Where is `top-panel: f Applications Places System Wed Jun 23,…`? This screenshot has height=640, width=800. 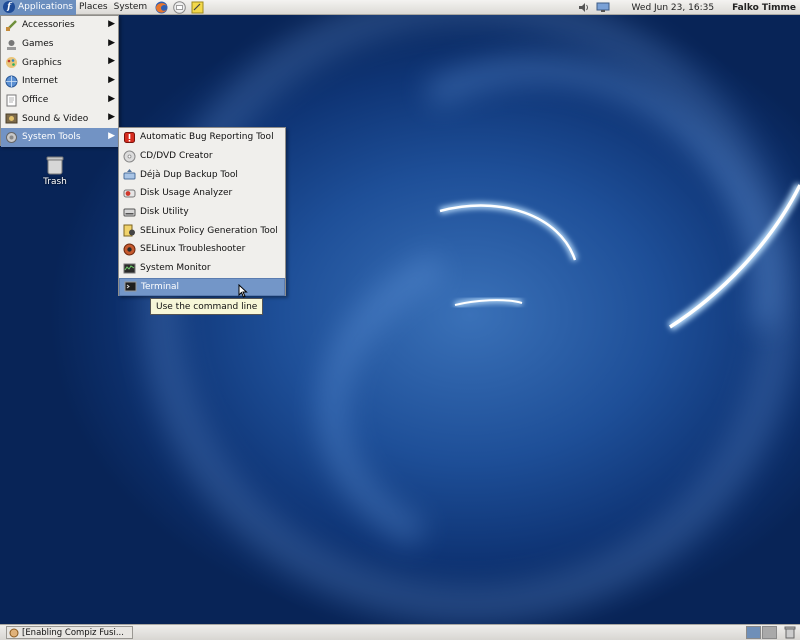
top-panel: f Applications Places System Wed Jun 23,… is located at coordinates (400, 7).